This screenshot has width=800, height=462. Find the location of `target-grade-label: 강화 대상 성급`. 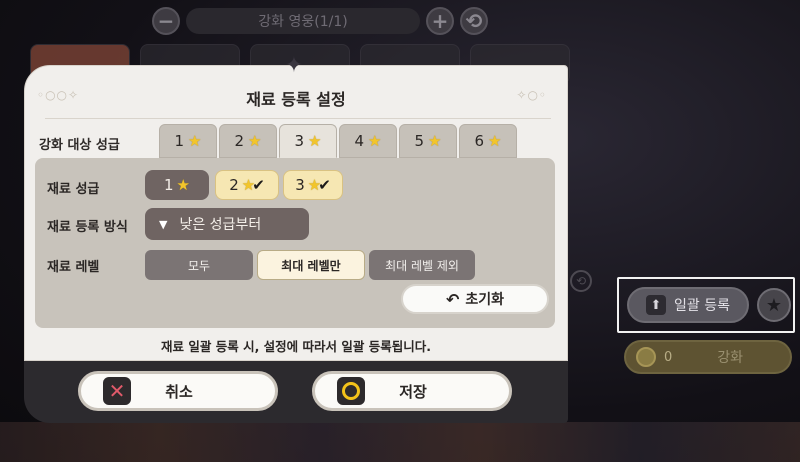

target-grade-label: 강화 대상 성급 is located at coordinates (79, 145).